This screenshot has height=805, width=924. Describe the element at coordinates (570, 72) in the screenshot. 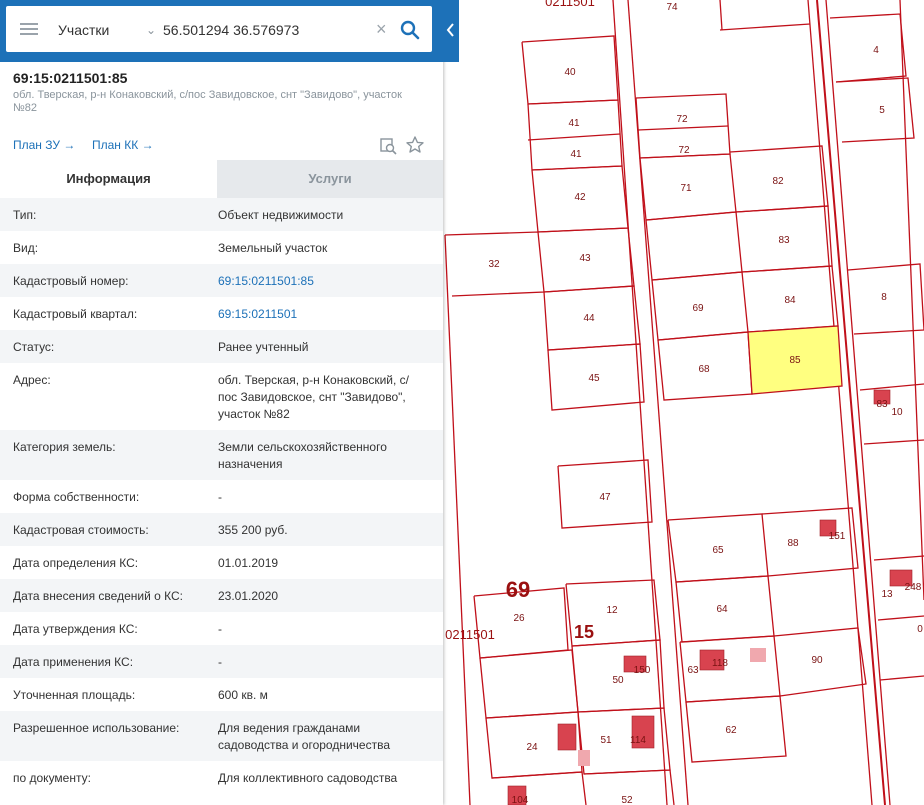

I see `parcel-label: 40` at that location.